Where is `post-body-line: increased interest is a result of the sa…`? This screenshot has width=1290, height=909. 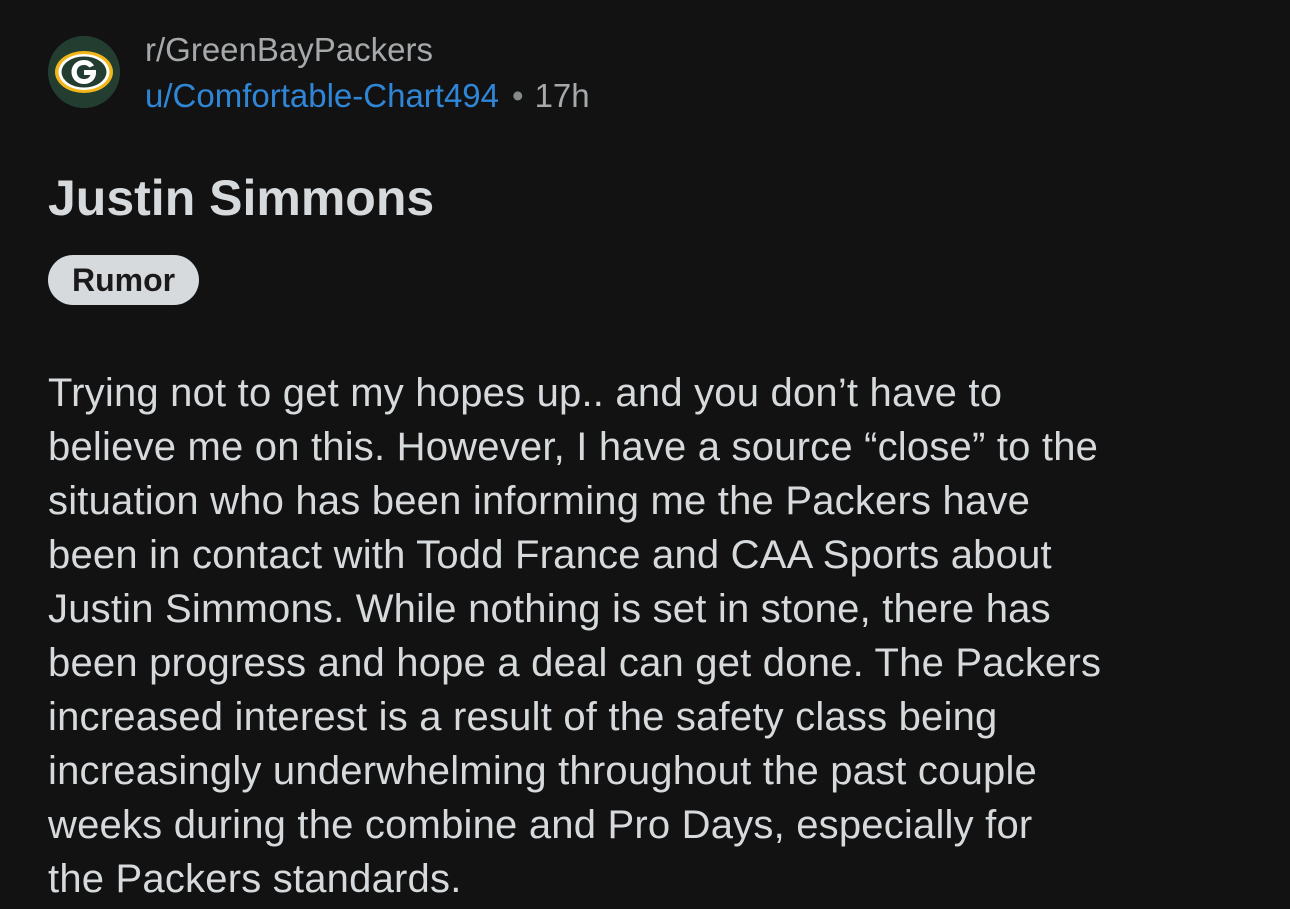
post-body-line: increased interest is a result of the sa… is located at coordinates (523, 717).